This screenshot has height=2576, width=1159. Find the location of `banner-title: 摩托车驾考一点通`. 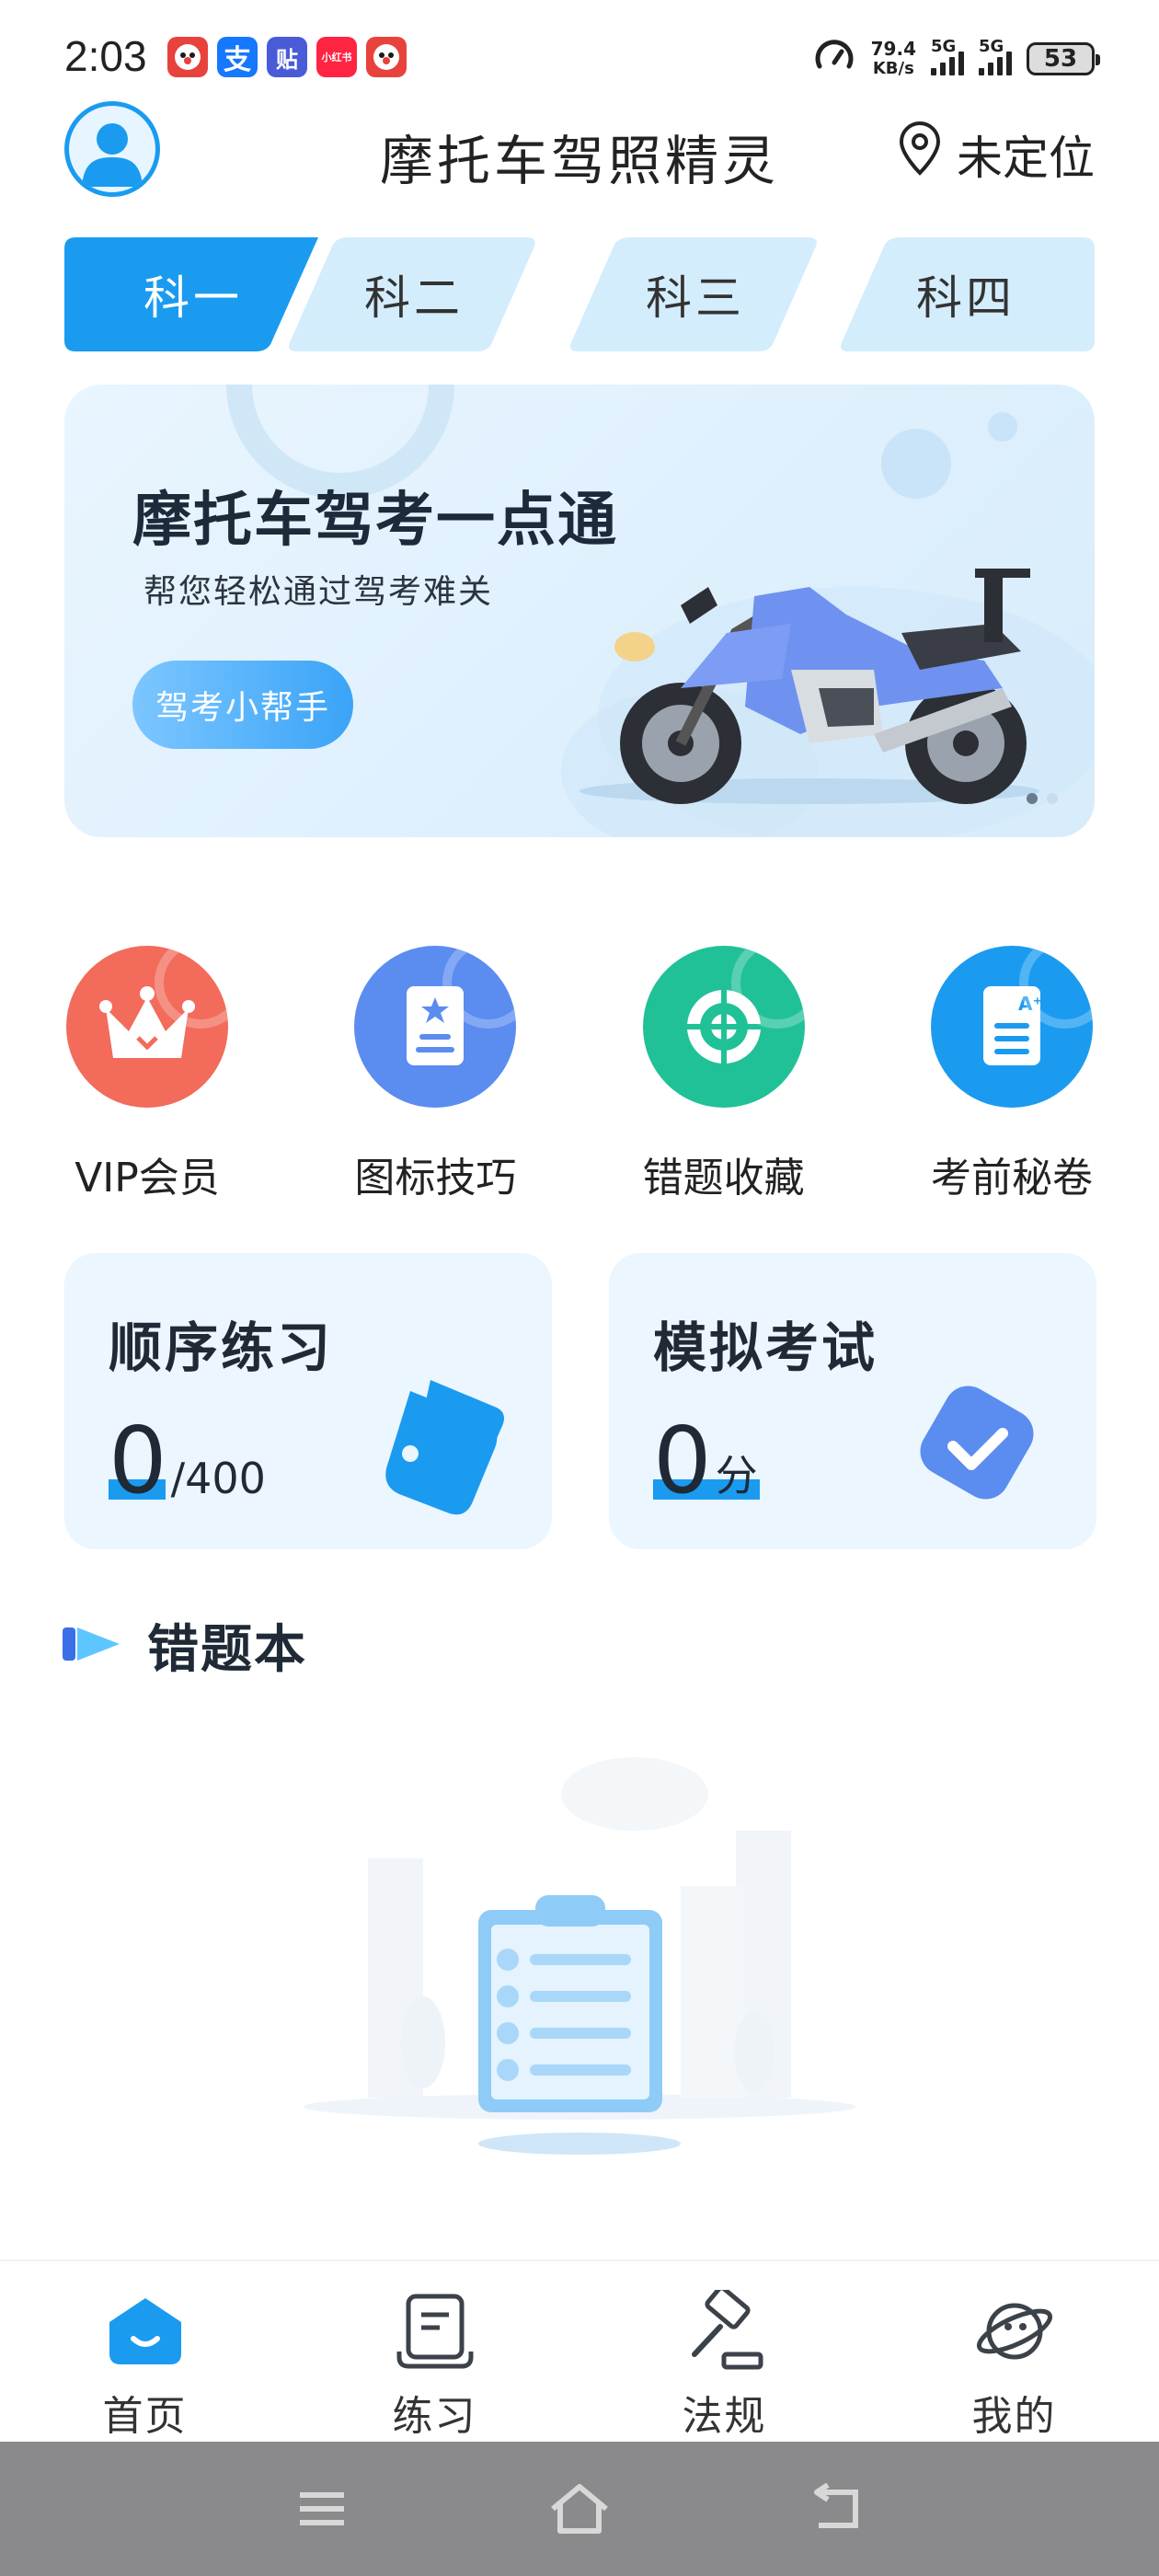

banner-title: 摩托车驾考一点通 is located at coordinates (375, 521).